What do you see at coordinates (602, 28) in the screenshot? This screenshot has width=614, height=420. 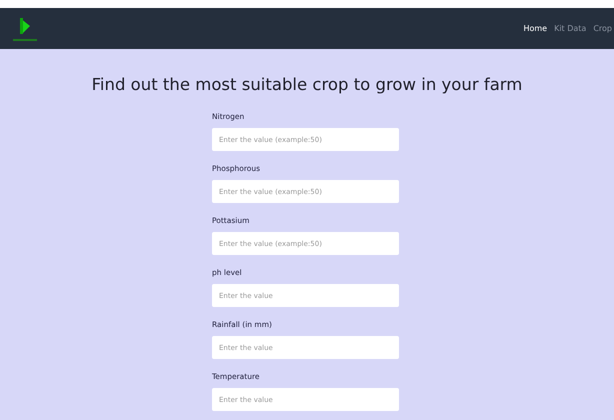 I see `nav-link: Crop` at bounding box center [602, 28].